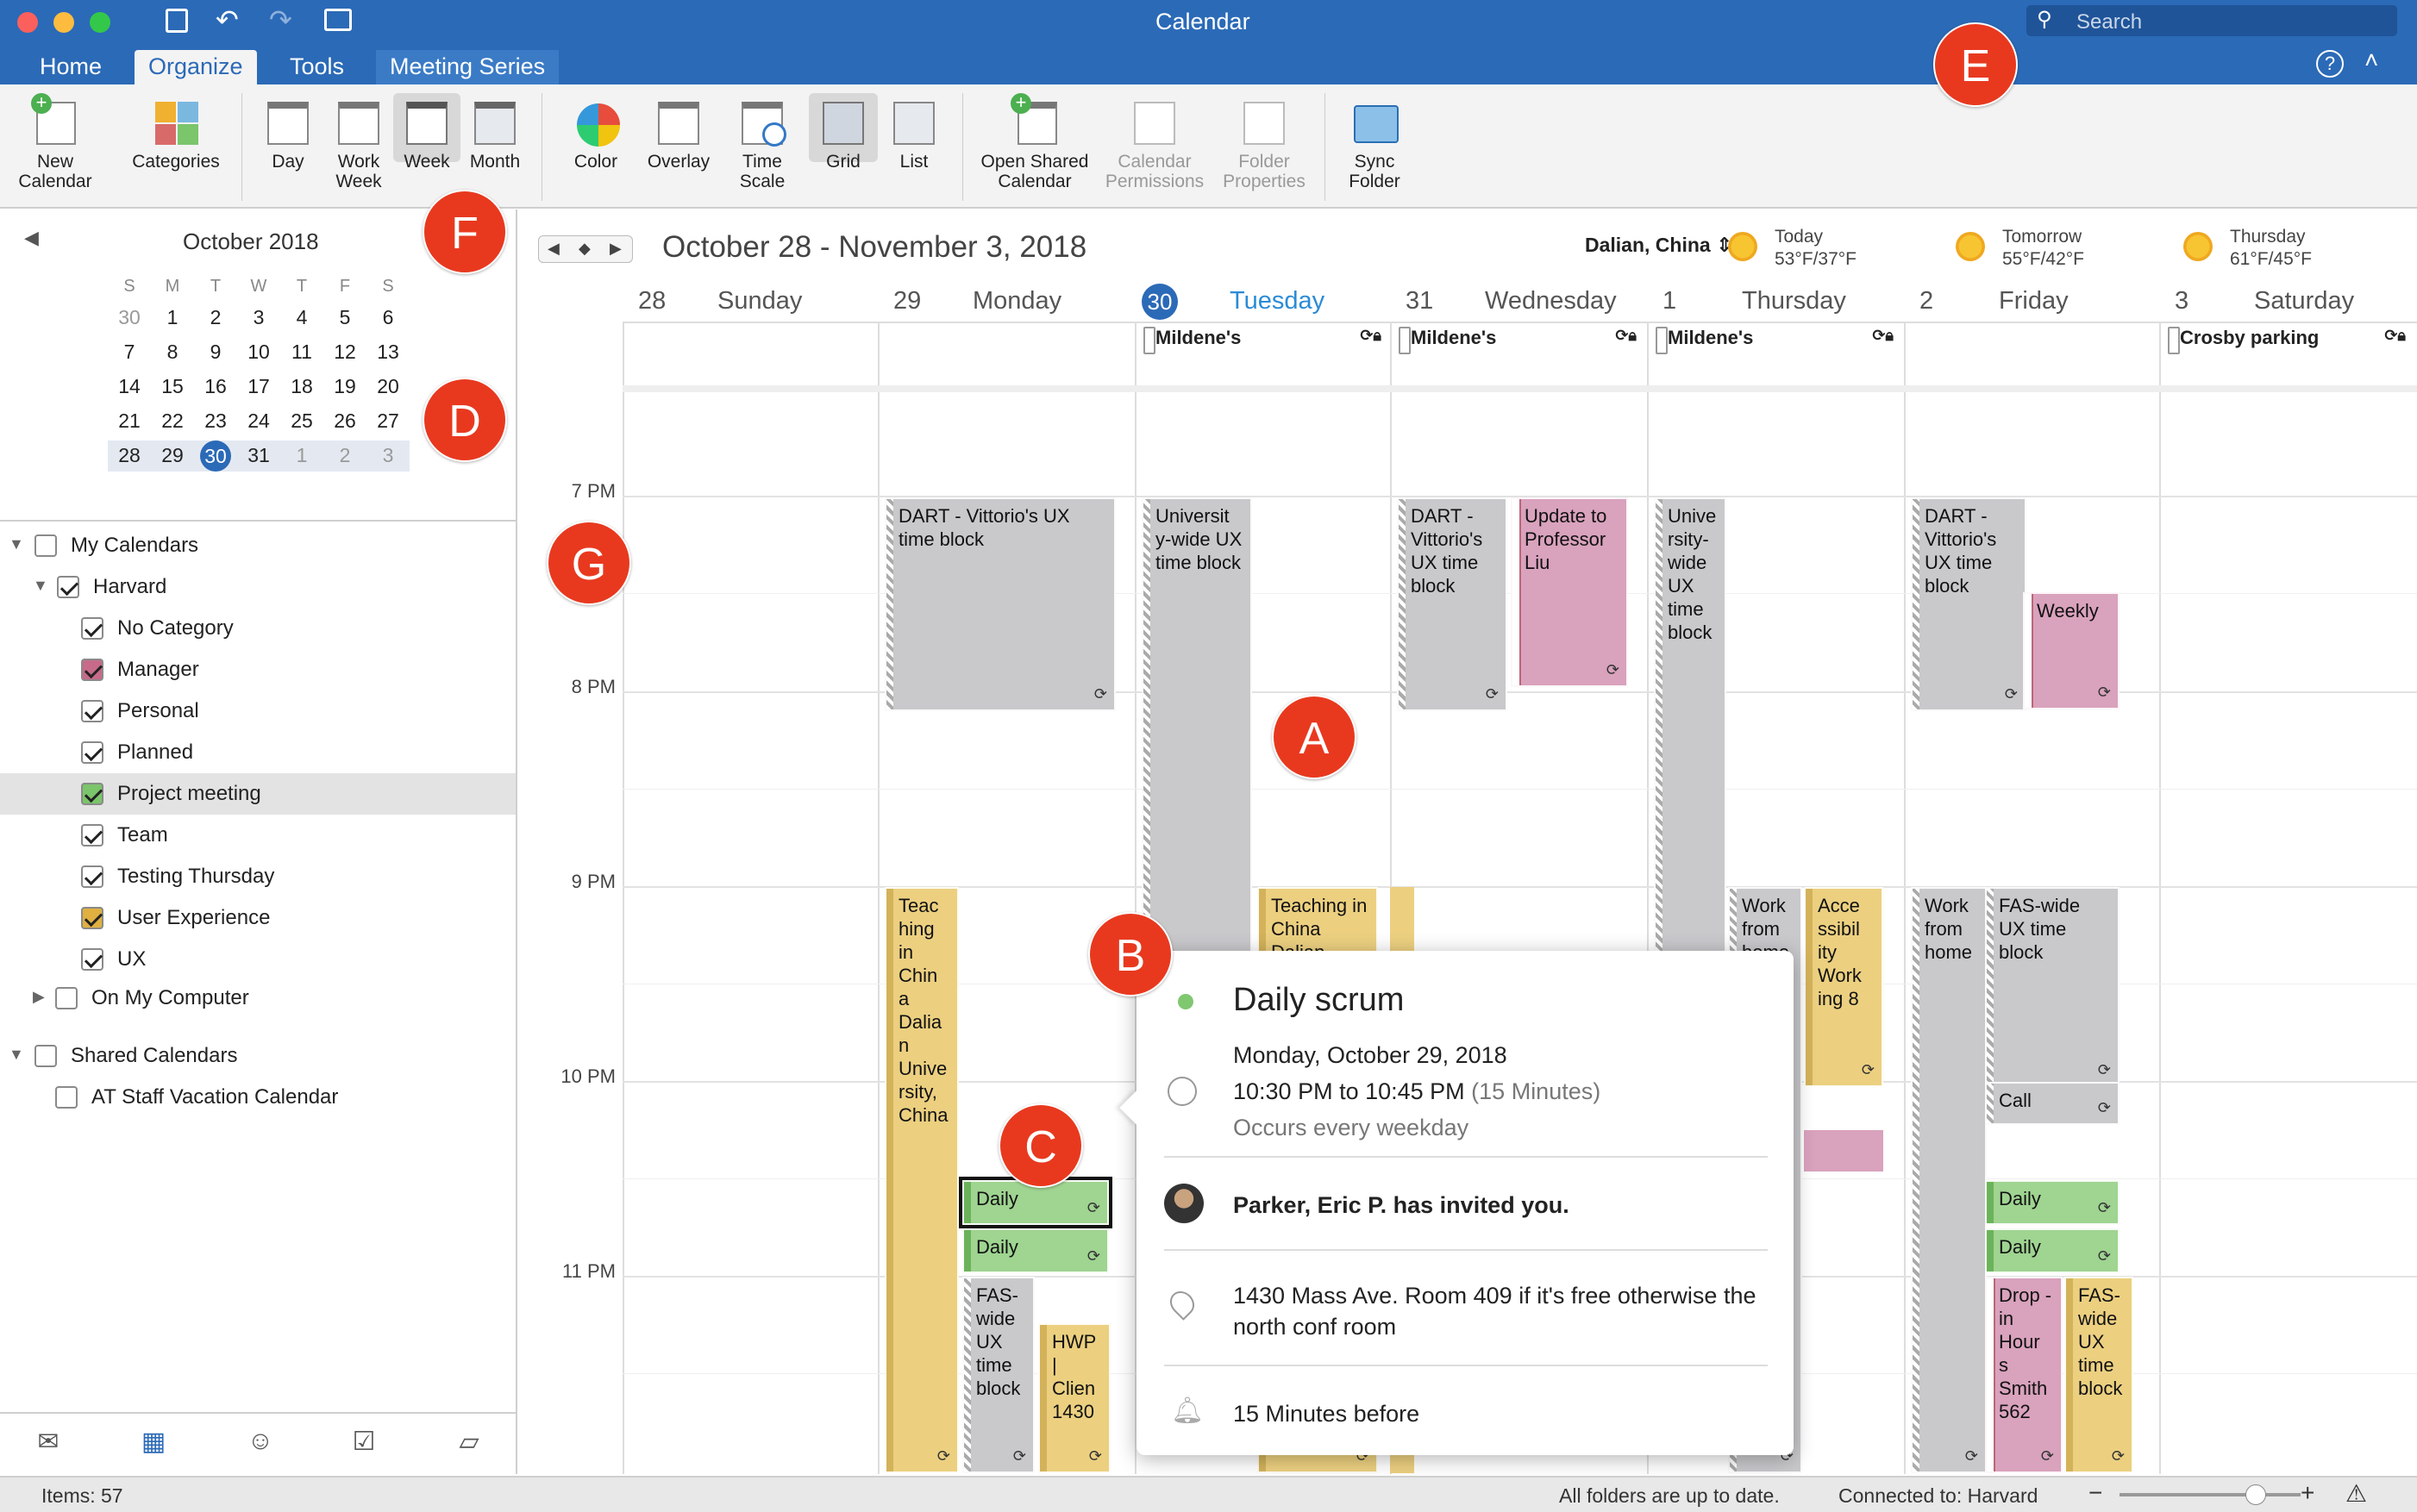  I want to click on overlay-button: Overlay, so click(678, 132).